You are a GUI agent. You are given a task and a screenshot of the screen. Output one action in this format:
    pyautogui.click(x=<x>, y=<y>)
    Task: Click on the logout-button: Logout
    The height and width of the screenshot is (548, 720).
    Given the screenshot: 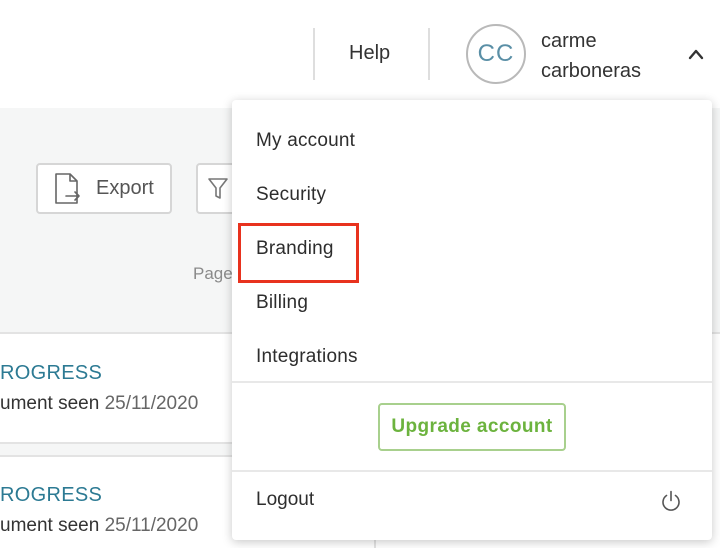 What is the action you would take?
    pyautogui.click(x=285, y=500)
    